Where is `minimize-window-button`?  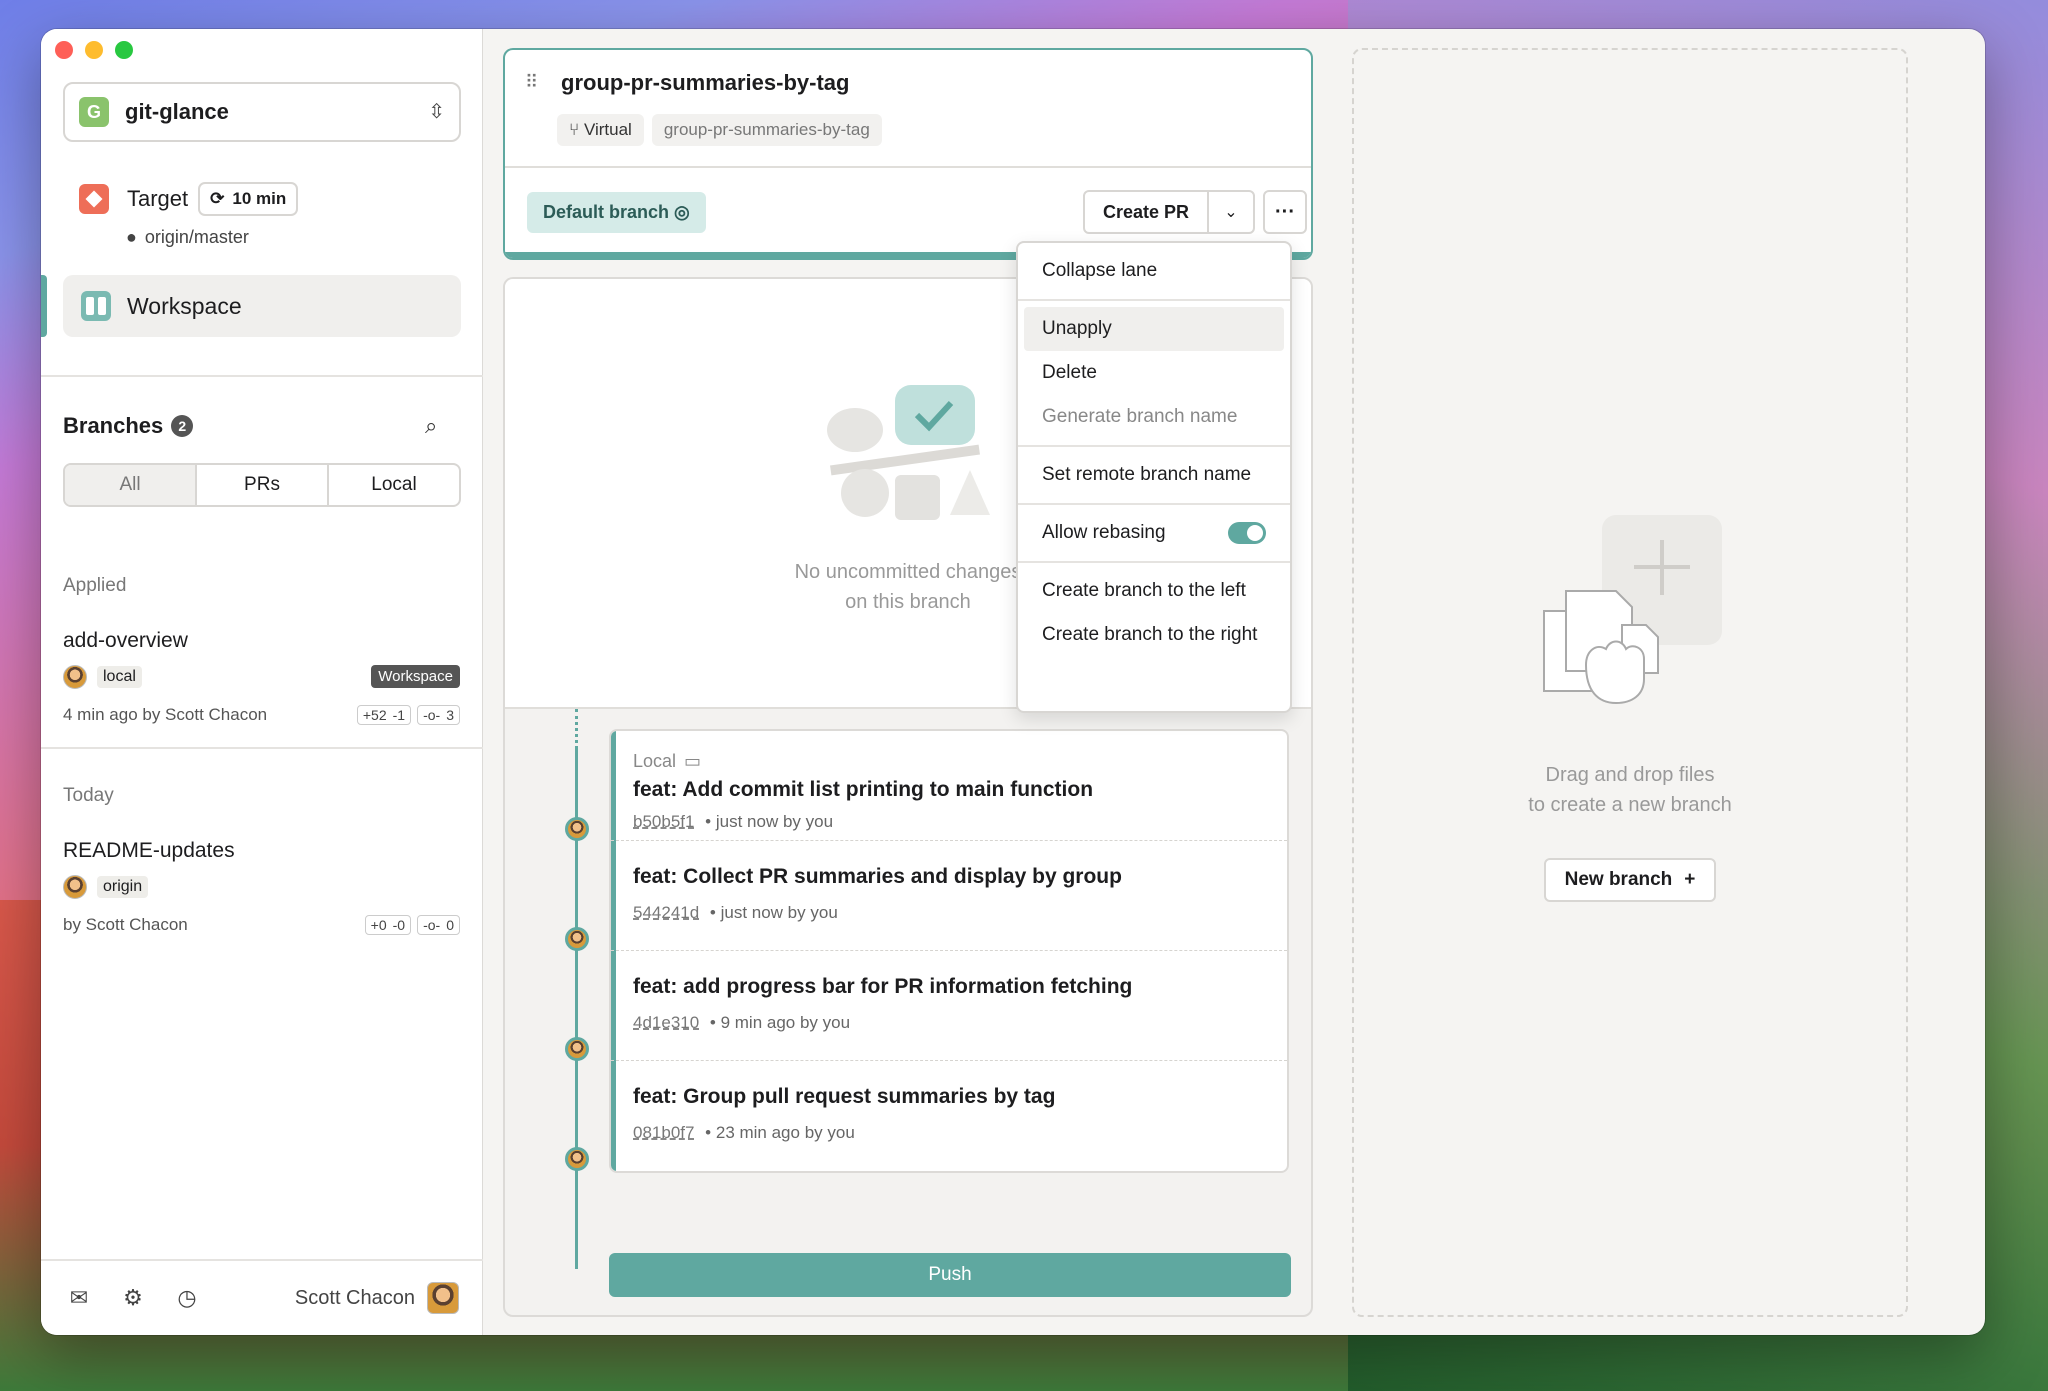 minimize-window-button is located at coordinates (94, 50).